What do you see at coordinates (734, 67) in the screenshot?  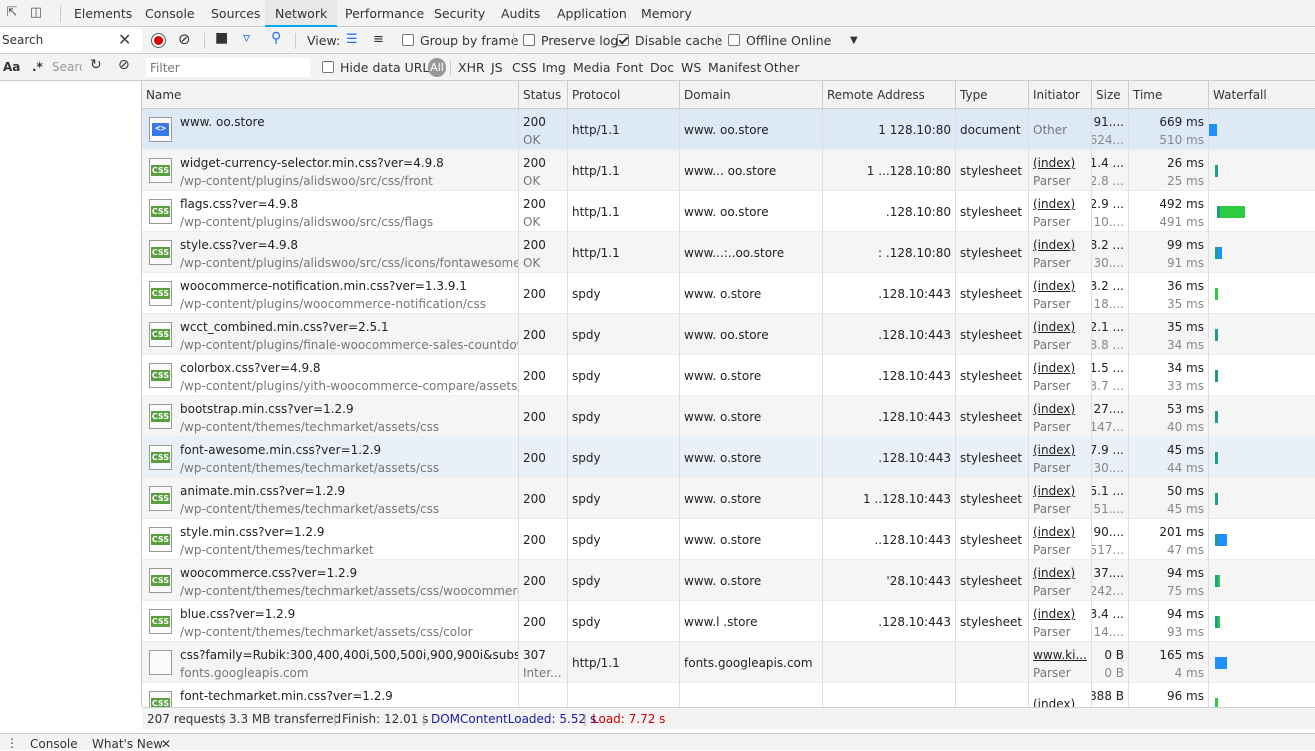 I see `filter-type-manifest: Manifest` at bounding box center [734, 67].